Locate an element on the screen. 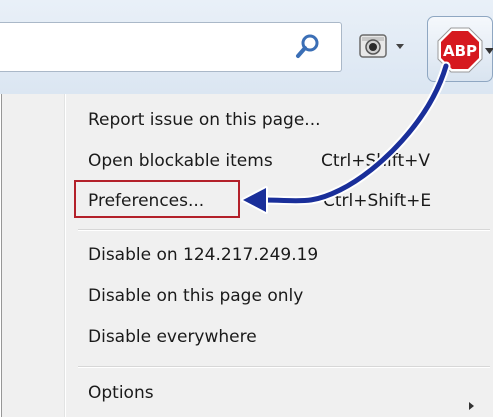  abp-icon-text: ABP is located at coordinates (460, 51).